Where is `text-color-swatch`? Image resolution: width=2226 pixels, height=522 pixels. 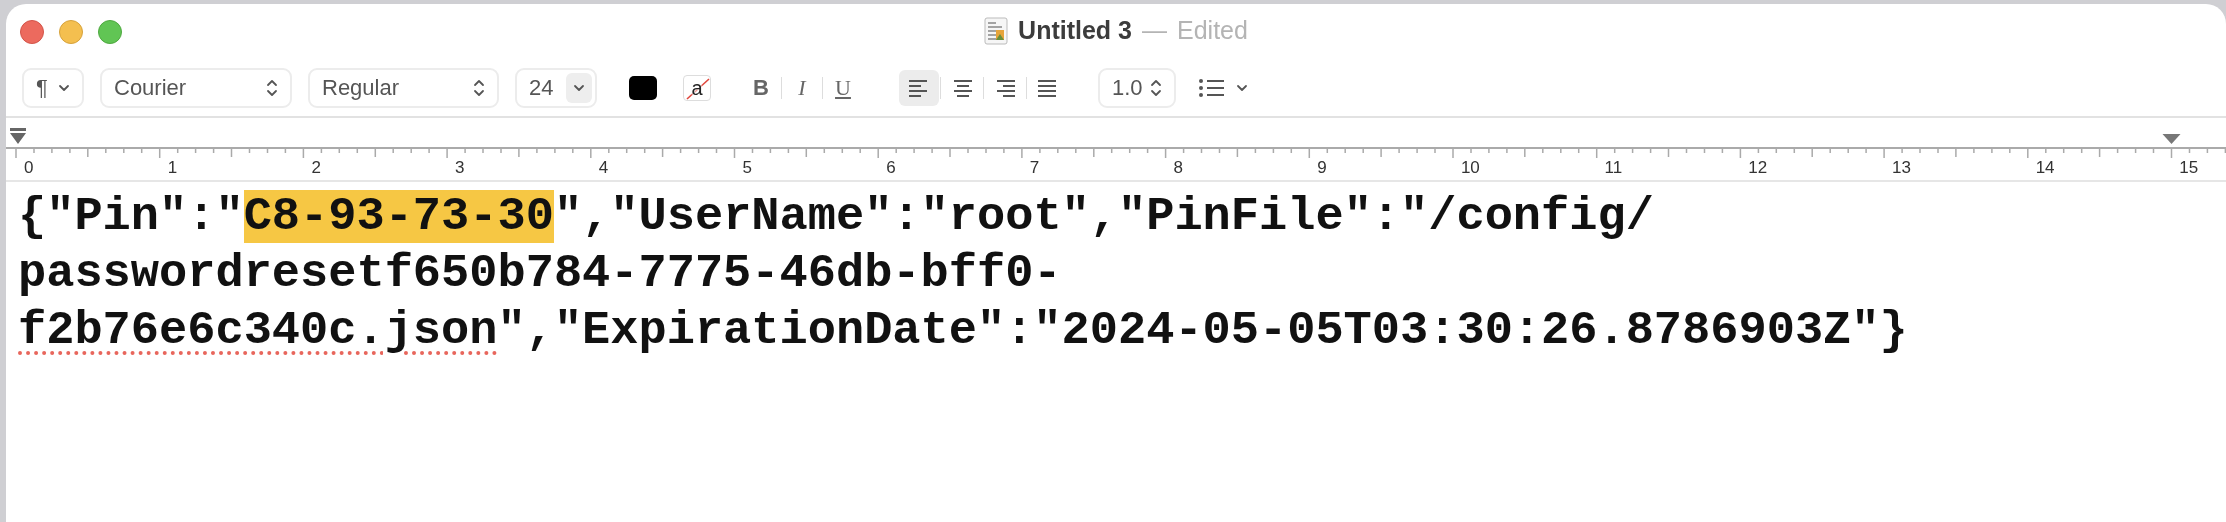
text-color-swatch is located at coordinates (643, 88).